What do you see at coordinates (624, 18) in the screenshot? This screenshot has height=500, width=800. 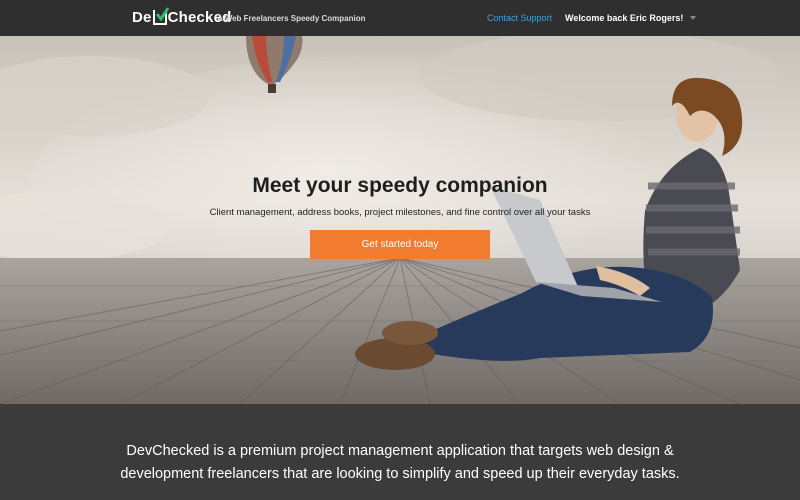 I see `user-greeting: Welcome back Eric Rogers!` at bounding box center [624, 18].